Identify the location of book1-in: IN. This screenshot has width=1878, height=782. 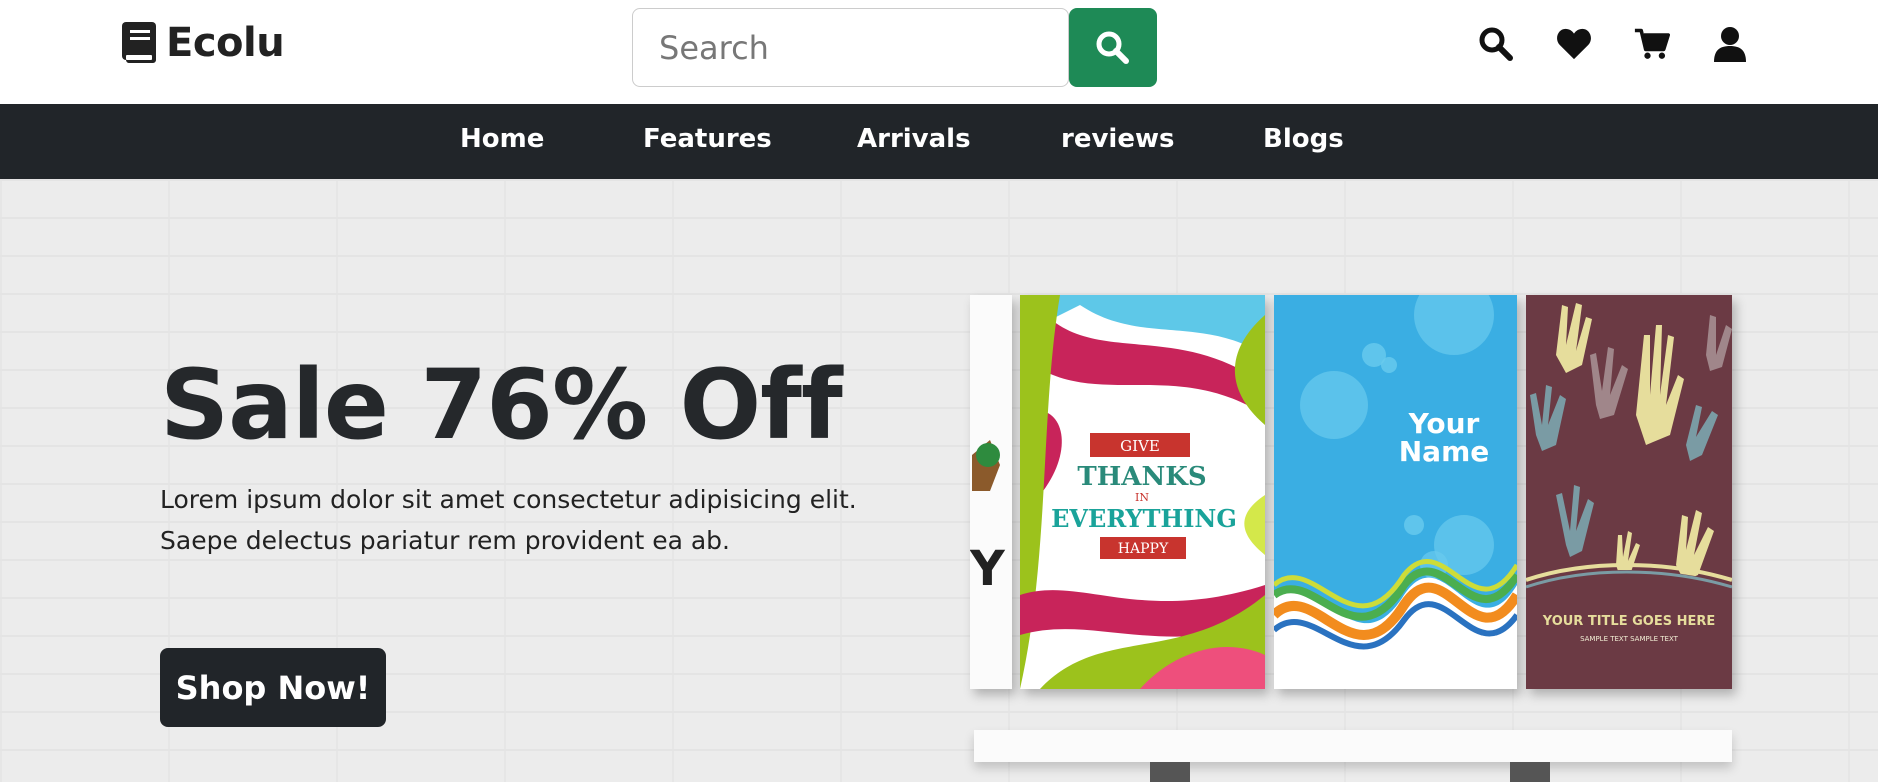
(1142, 497).